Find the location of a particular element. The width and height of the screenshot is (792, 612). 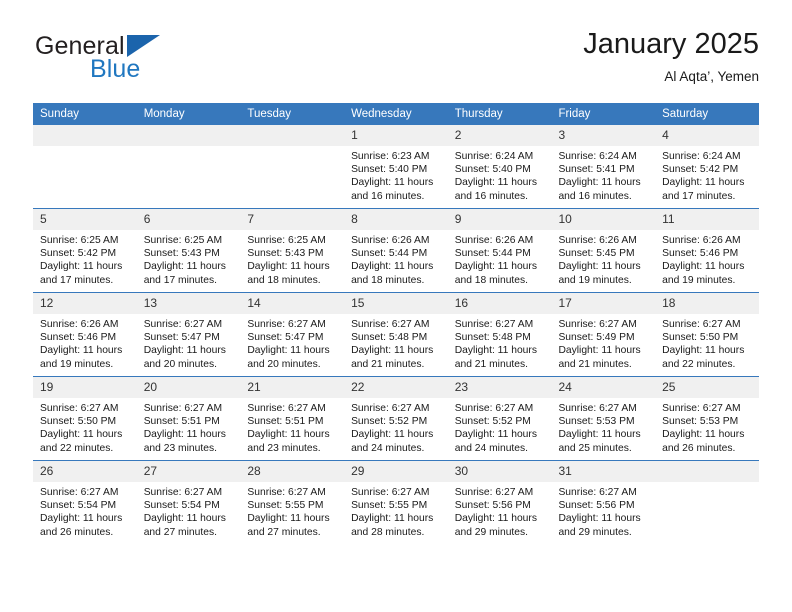

day-number: 20 is located at coordinates (188, 387).